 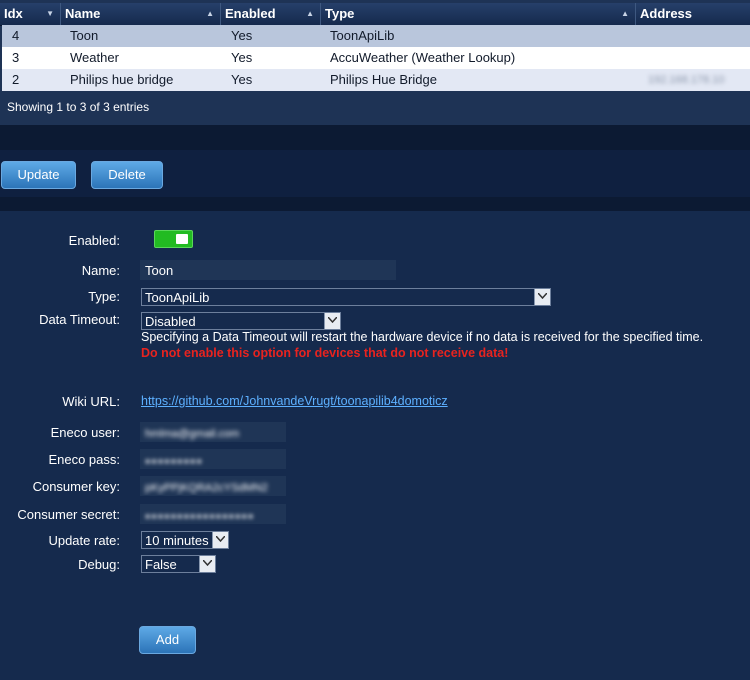 I want to click on debug-label: Debug:, so click(x=99, y=564).